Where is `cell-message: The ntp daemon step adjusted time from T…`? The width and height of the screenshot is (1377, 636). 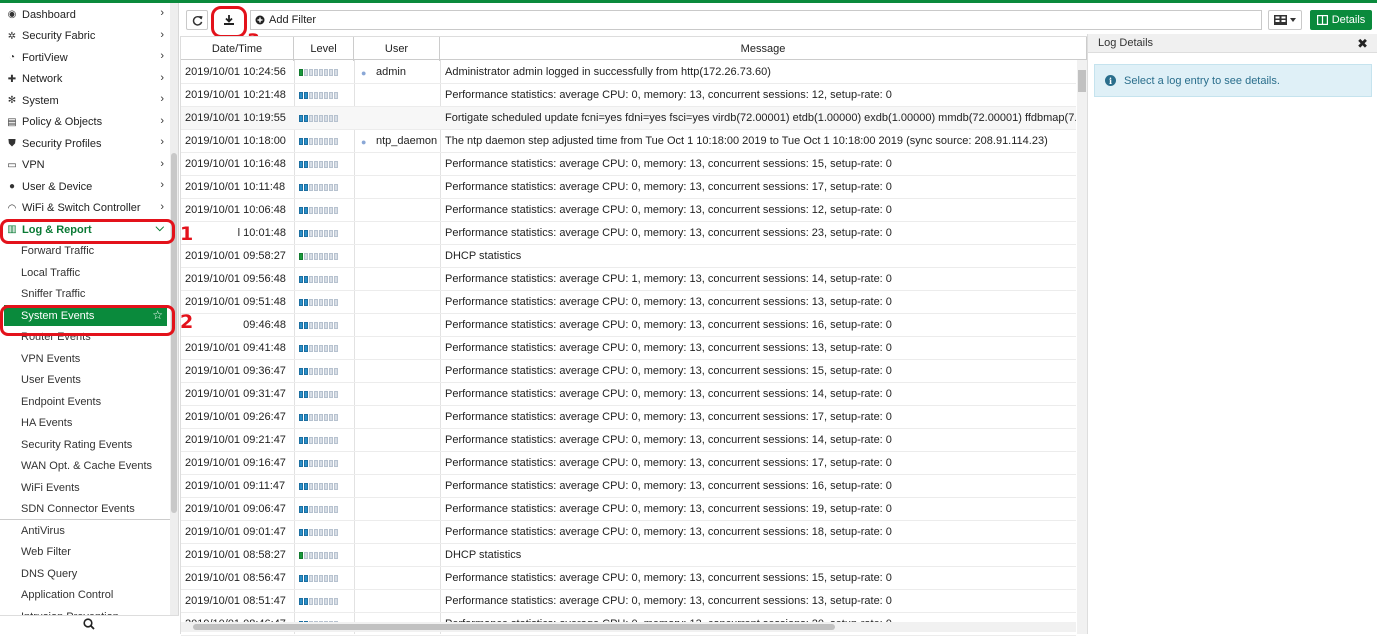 cell-message: The ntp daemon step adjusted time from T… is located at coordinates (746, 141).